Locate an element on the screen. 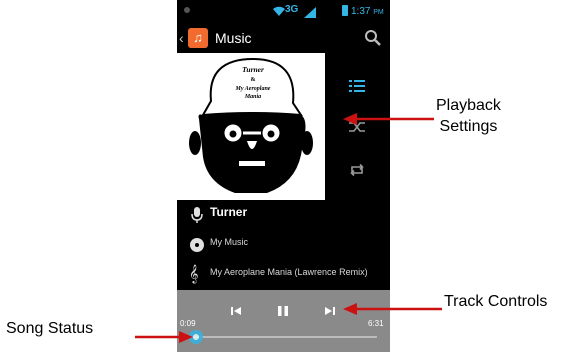 This screenshot has width=585, height=352. status-bar: 3G 1:37 PM is located at coordinates (283, 12).